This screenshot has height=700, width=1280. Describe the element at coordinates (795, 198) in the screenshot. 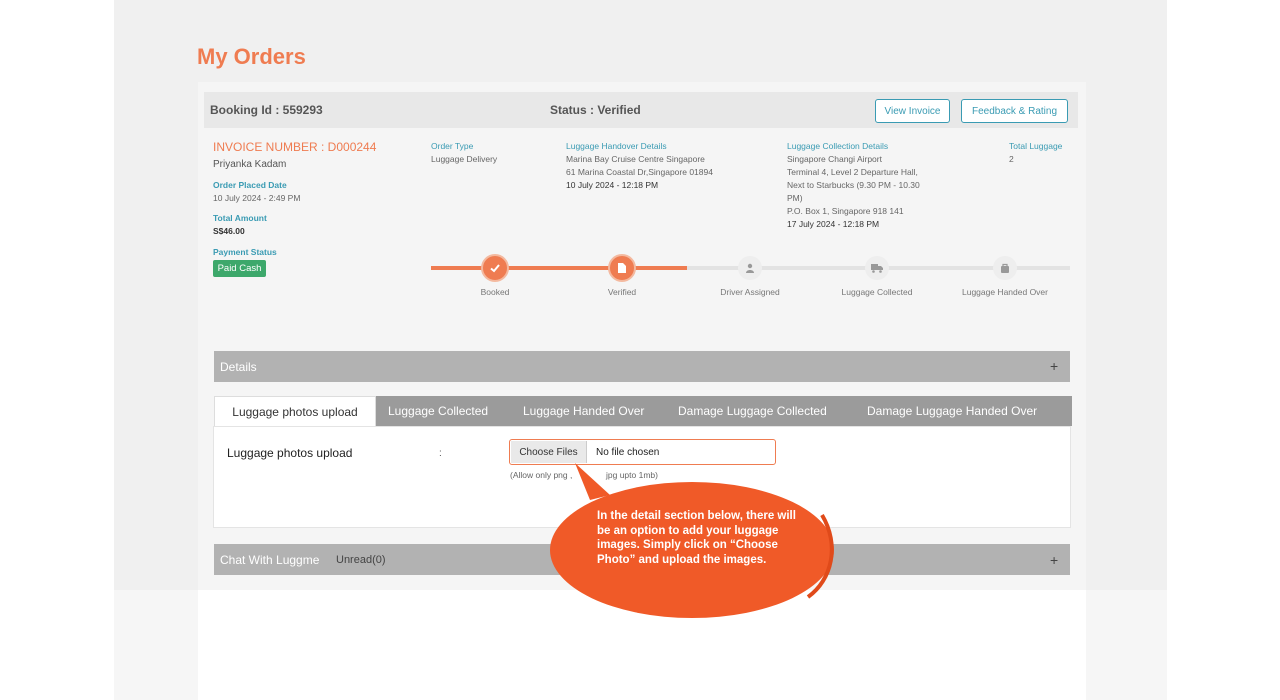

I see `collection-line-4: PM)` at that location.